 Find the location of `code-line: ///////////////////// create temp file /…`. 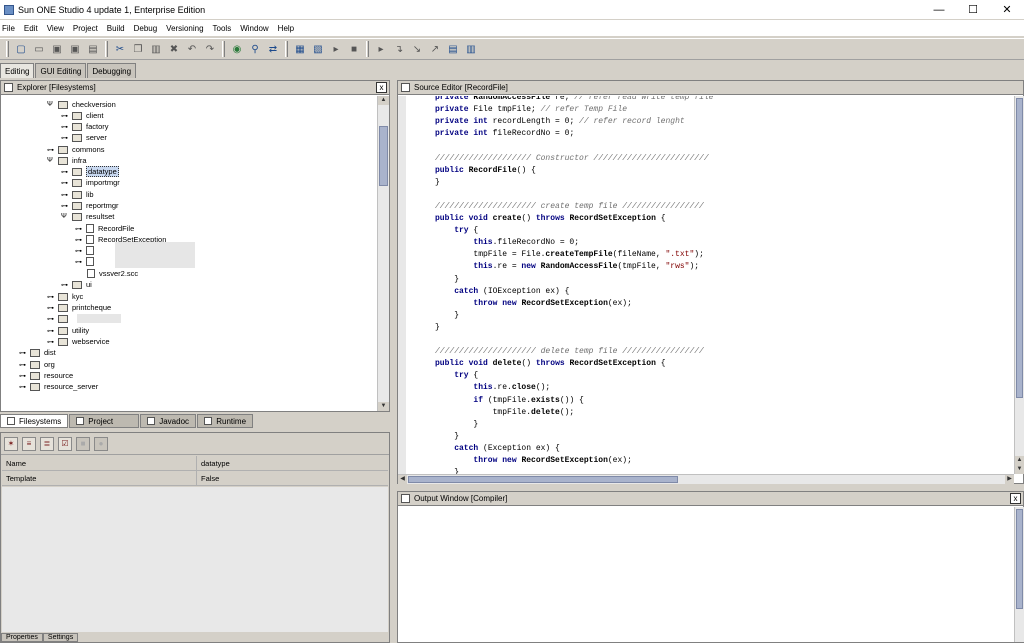

code-line: ///////////////////// create temp file /… is located at coordinates (569, 206).